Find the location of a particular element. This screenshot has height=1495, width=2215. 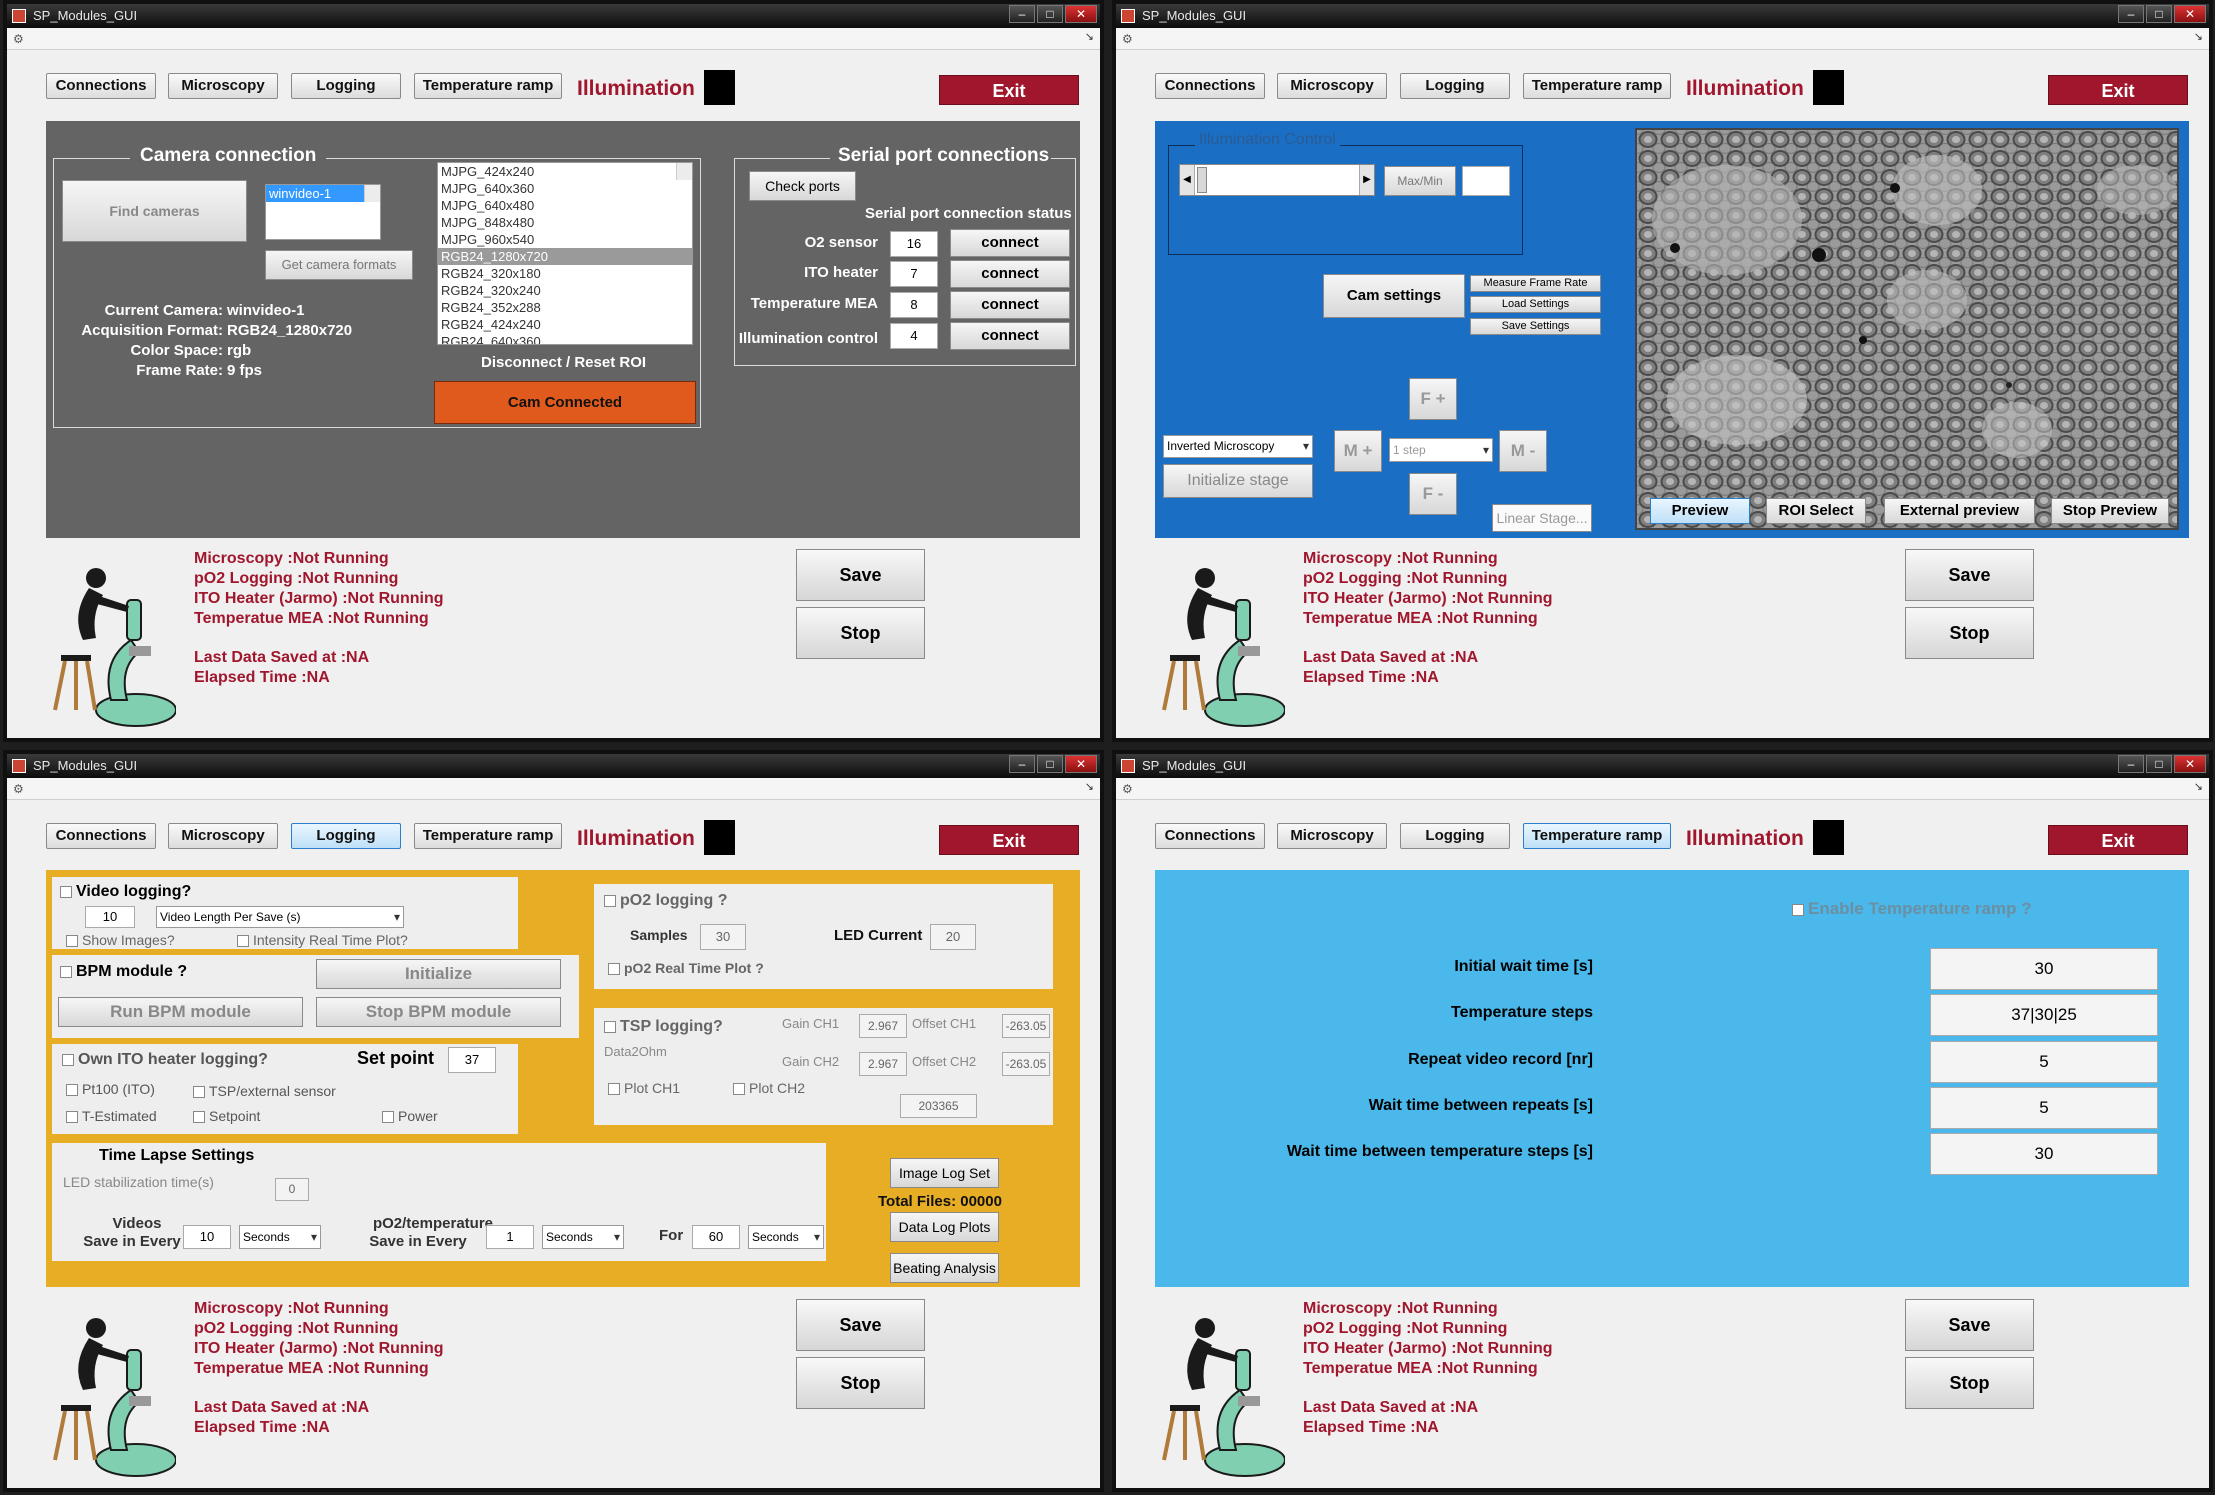

camera-list-scrollbar is located at coordinates (372, 193).